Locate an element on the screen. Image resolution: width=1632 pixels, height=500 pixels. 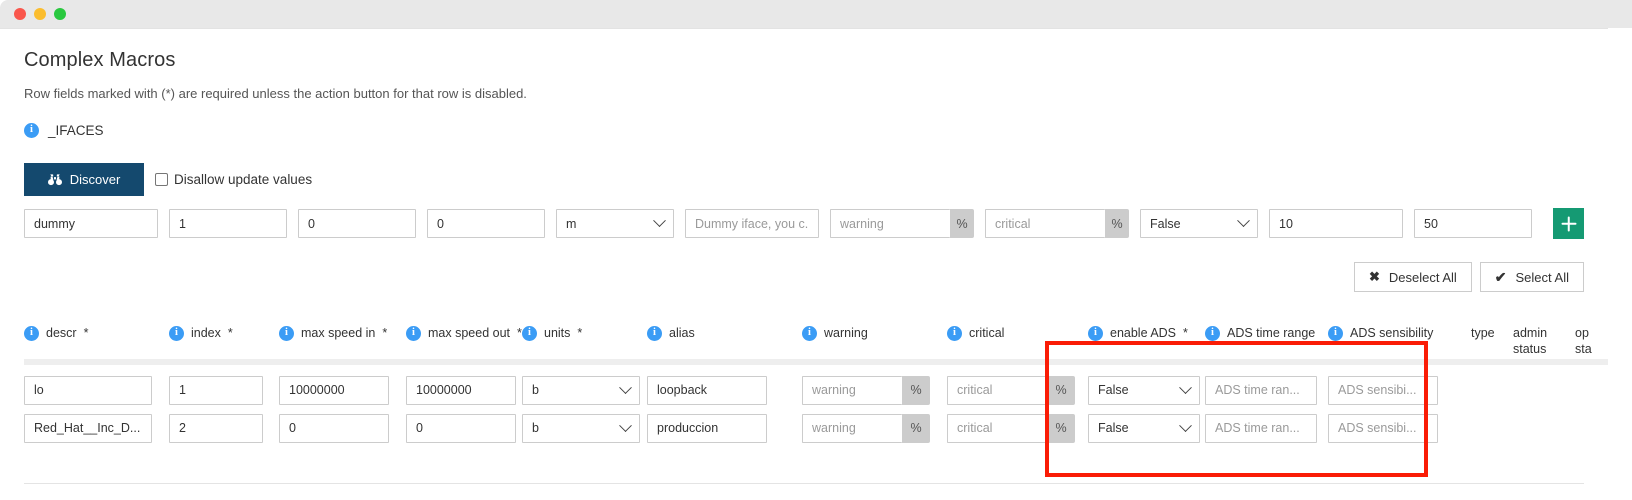
new-index-input is located at coordinates (228, 223).